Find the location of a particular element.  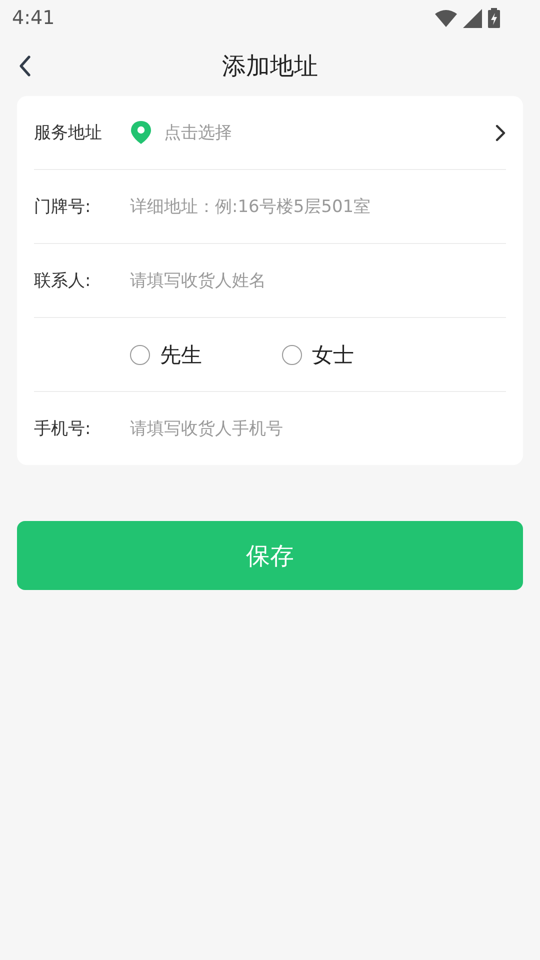

input-field: 详细地址：例:16号楼5层501室 is located at coordinates (318, 206).